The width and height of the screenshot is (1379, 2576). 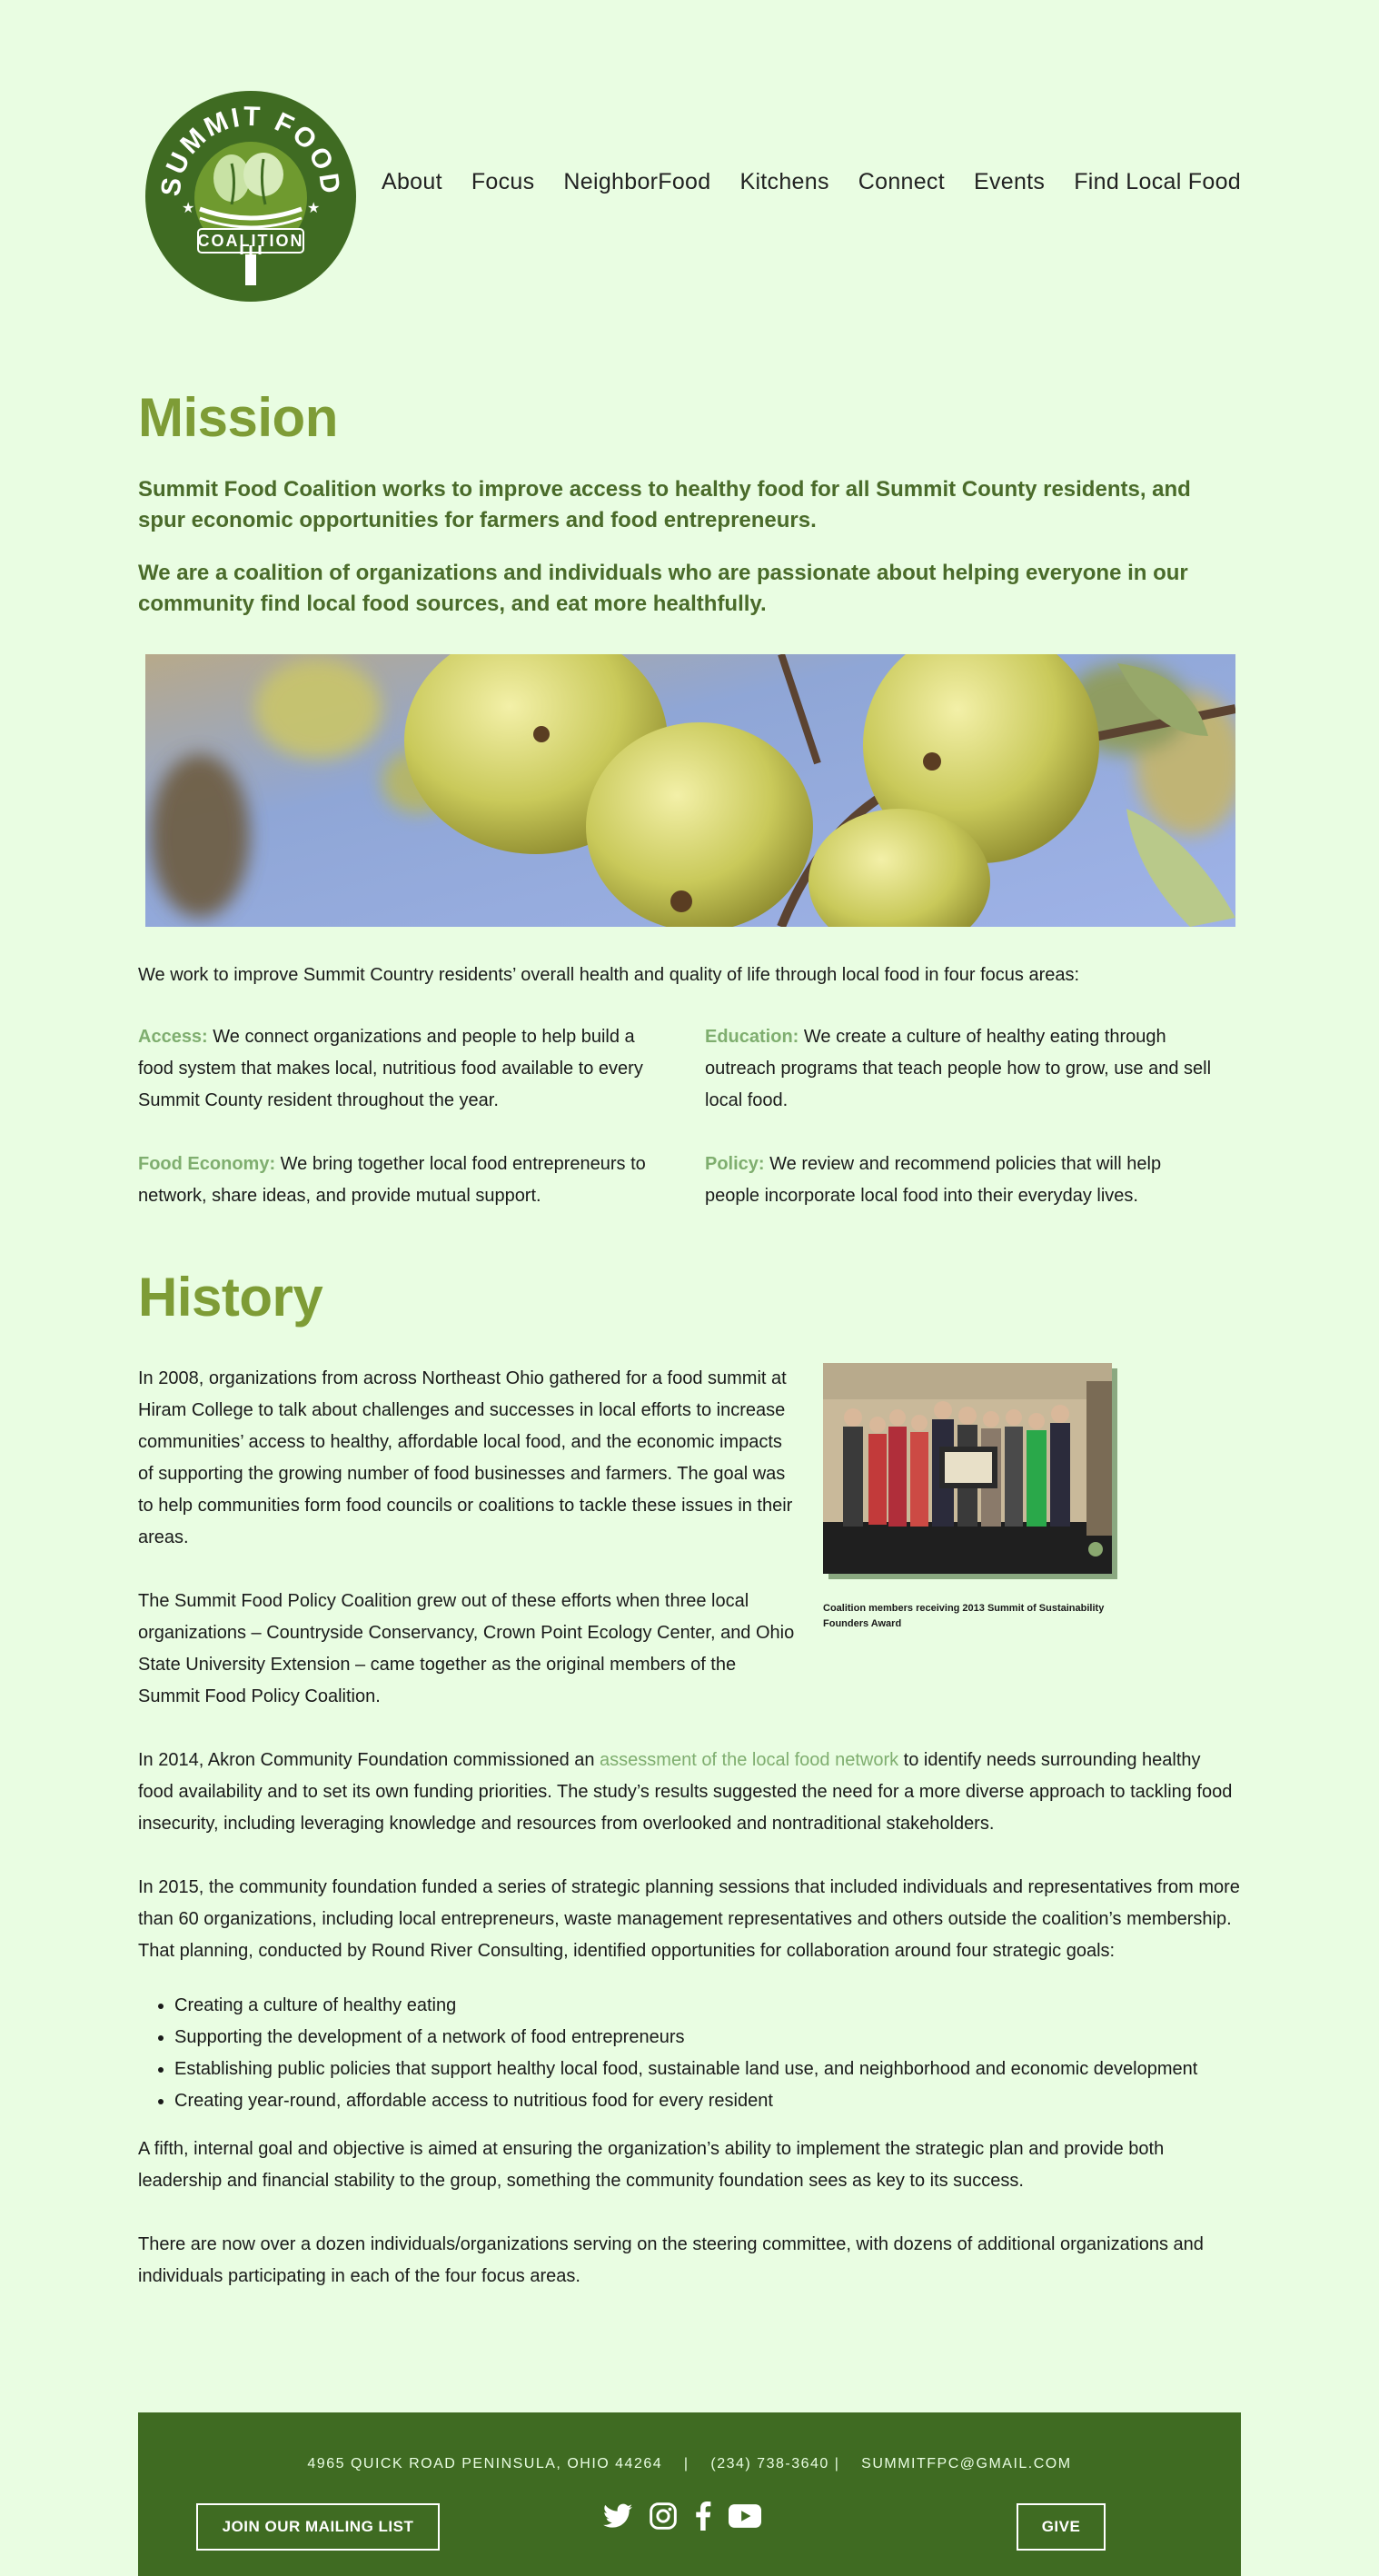 What do you see at coordinates (745, 2516) in the screenshot?
I see `youtube-icon` at bounding box center [745, 2516].